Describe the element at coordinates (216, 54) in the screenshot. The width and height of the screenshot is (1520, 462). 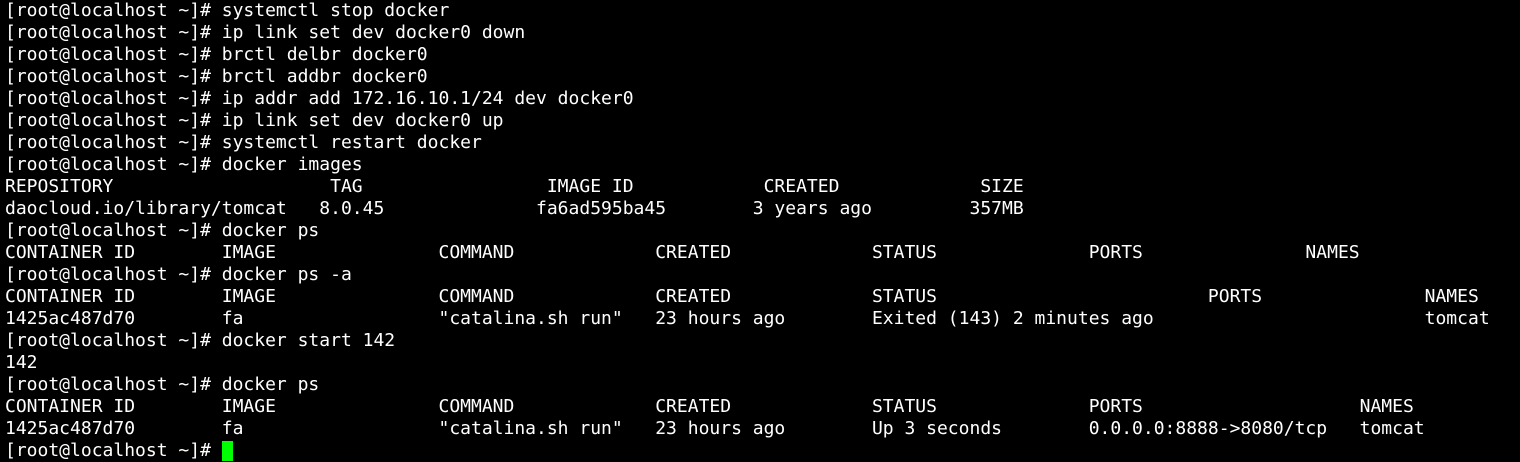
I see `terminal-line: [root@localhost ~]# brctl delbr docker0` at that location.